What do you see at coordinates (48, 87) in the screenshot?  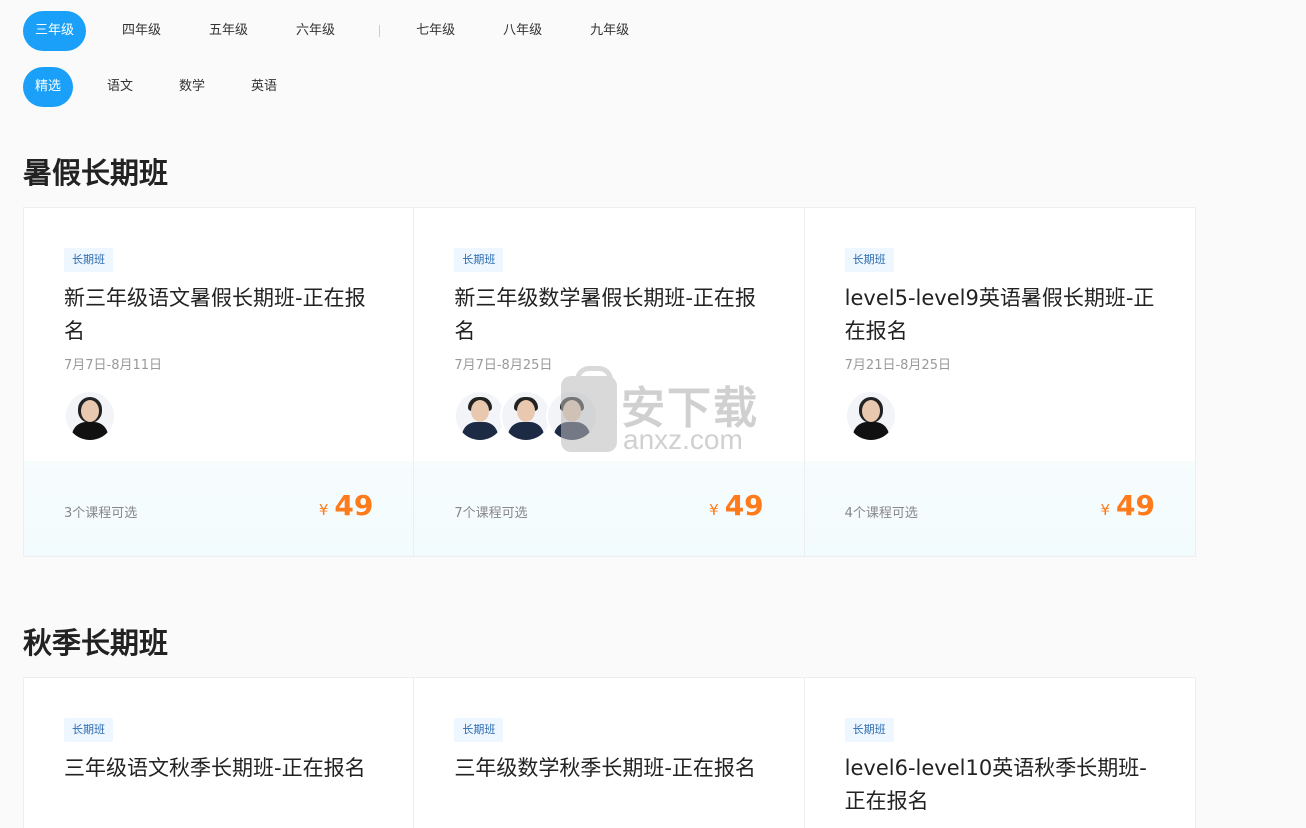 I see `subject-tab-featured: 精选` at bounding box center [48, 87].